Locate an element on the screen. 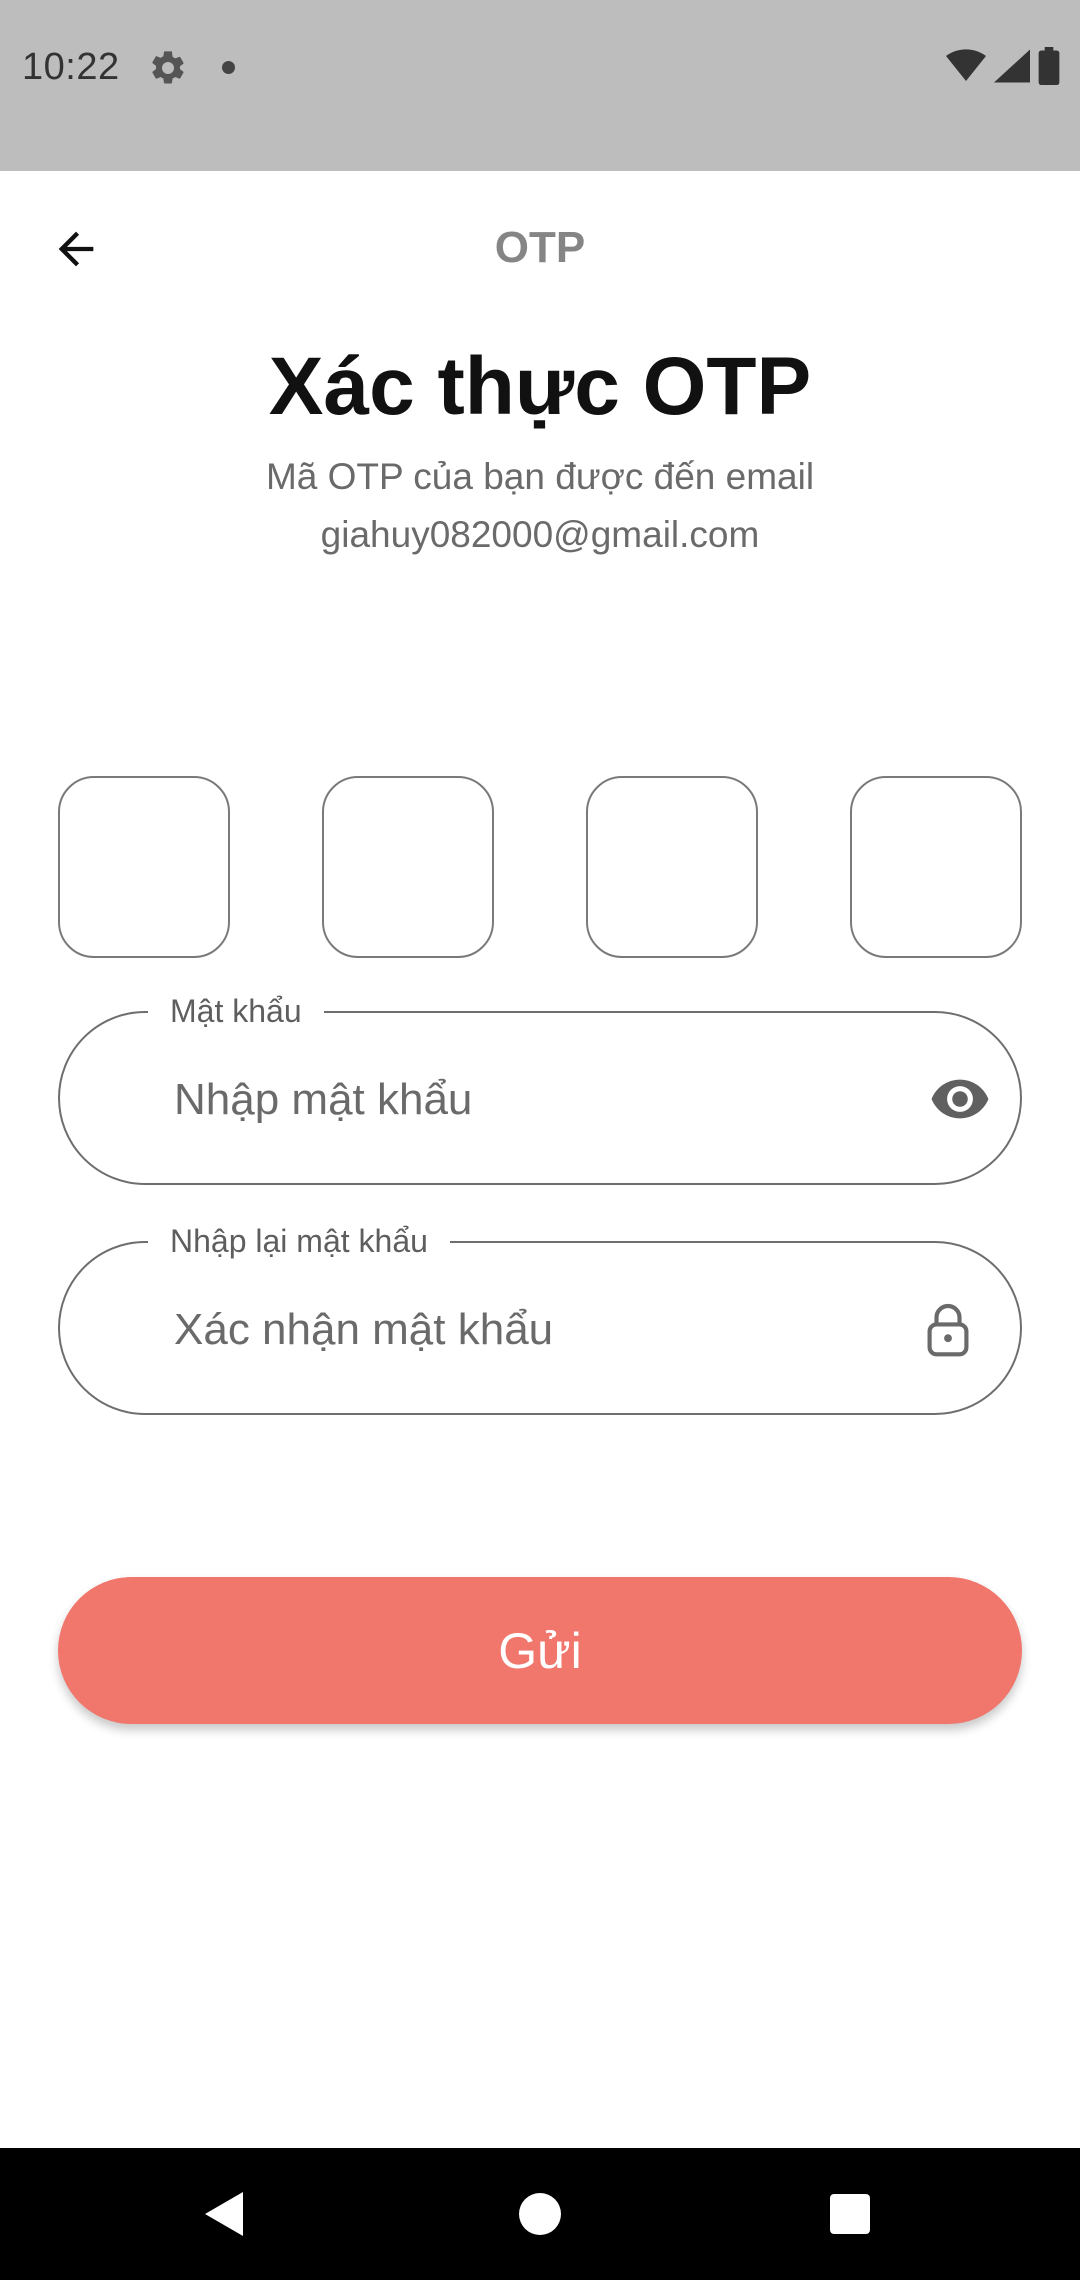  password-field: Mật khẩu is located at coordinates (540, 1088).